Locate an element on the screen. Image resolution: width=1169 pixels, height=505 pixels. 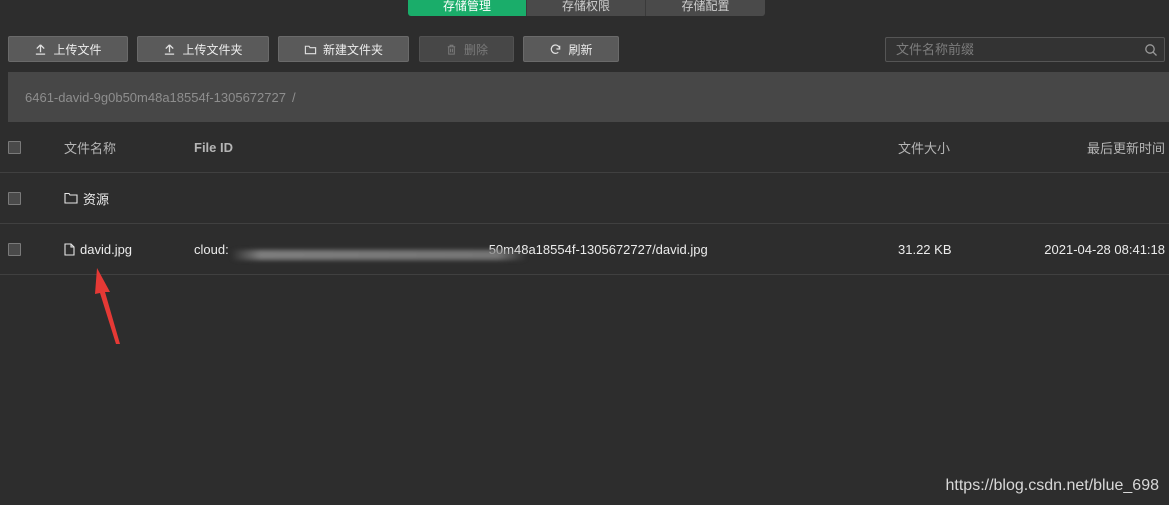
file-icon is located at coordinates (69, 249).